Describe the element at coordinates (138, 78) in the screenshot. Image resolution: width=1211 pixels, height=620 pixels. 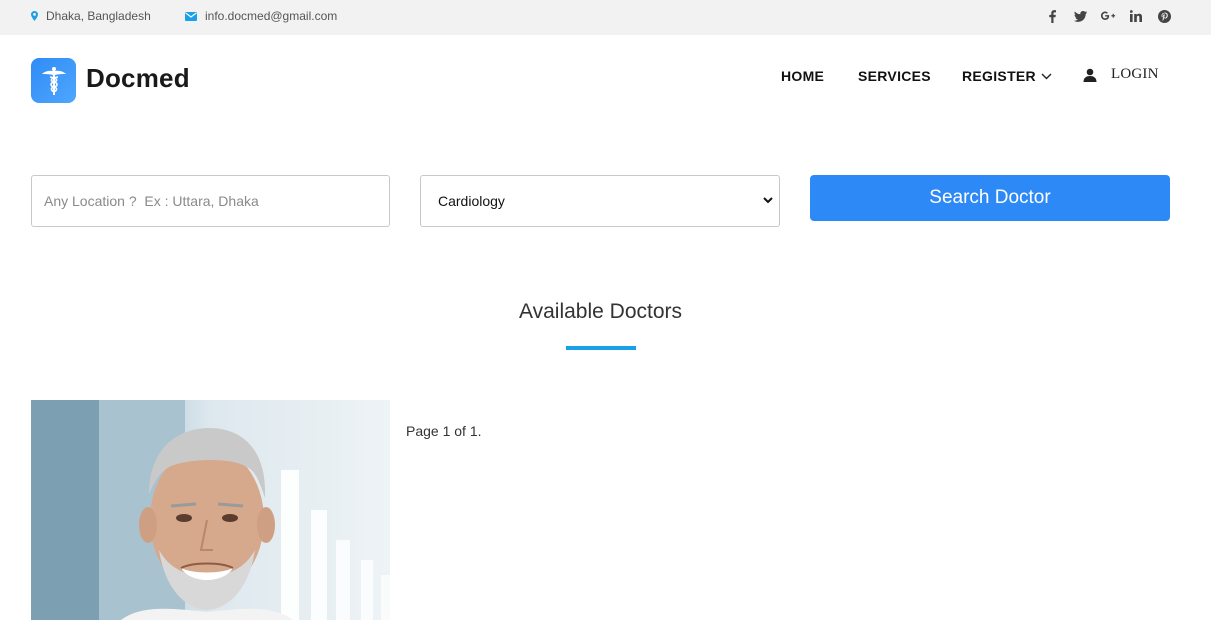
I see `brand-name: Docmed` at that location.